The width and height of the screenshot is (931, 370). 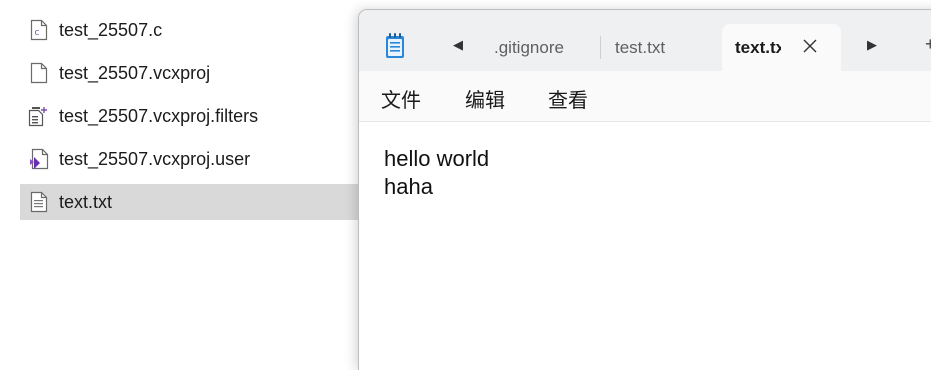 What do you see at coordinates (437, 158) in the screenshot?
I see `editor-line: hello world` at bounding box center [437, 158].